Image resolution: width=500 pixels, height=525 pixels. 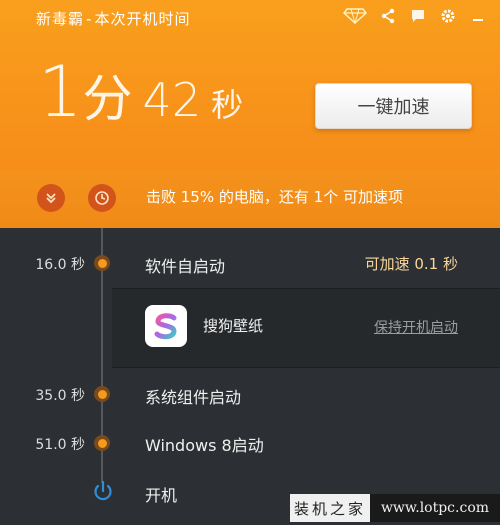 What do you see at coordinates (418, 16) in the screenshot?
I see `feedback-icon` at bounding box center [418, 16].